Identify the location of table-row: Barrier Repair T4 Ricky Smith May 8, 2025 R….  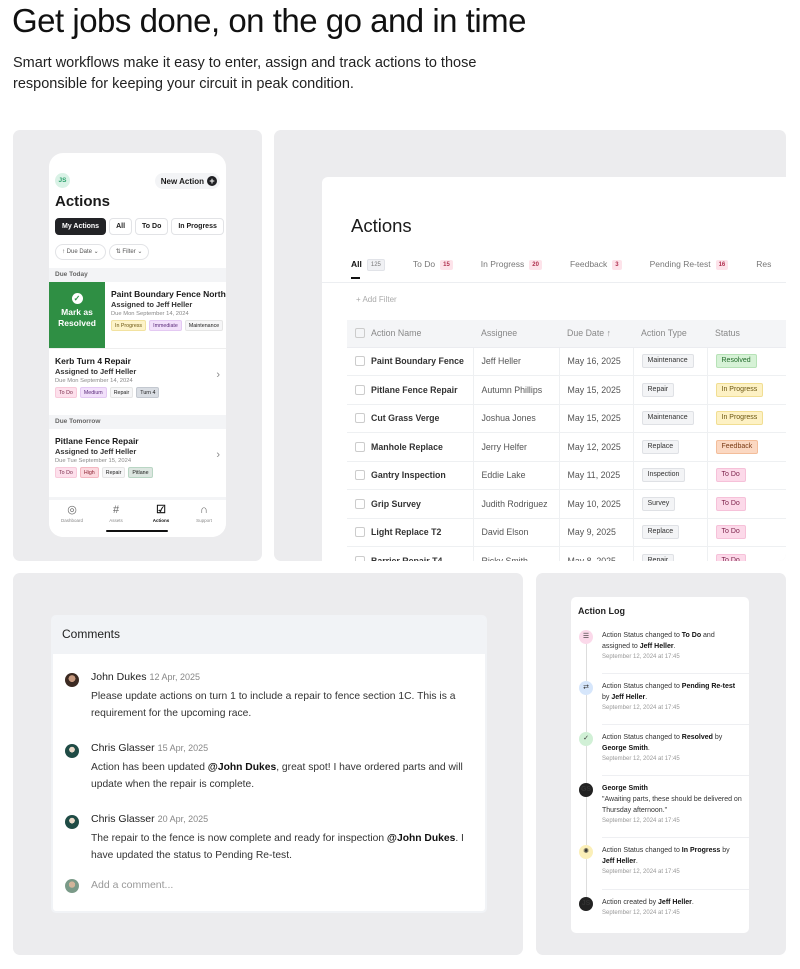
(566, 553).